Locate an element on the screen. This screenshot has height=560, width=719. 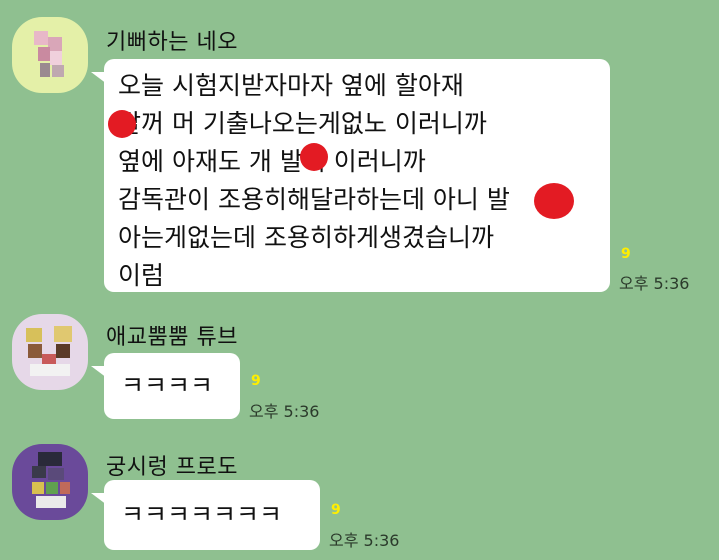
message-line: 아는게없는데 조용히하게생겼습니까 is located at coordinates (306, 237).